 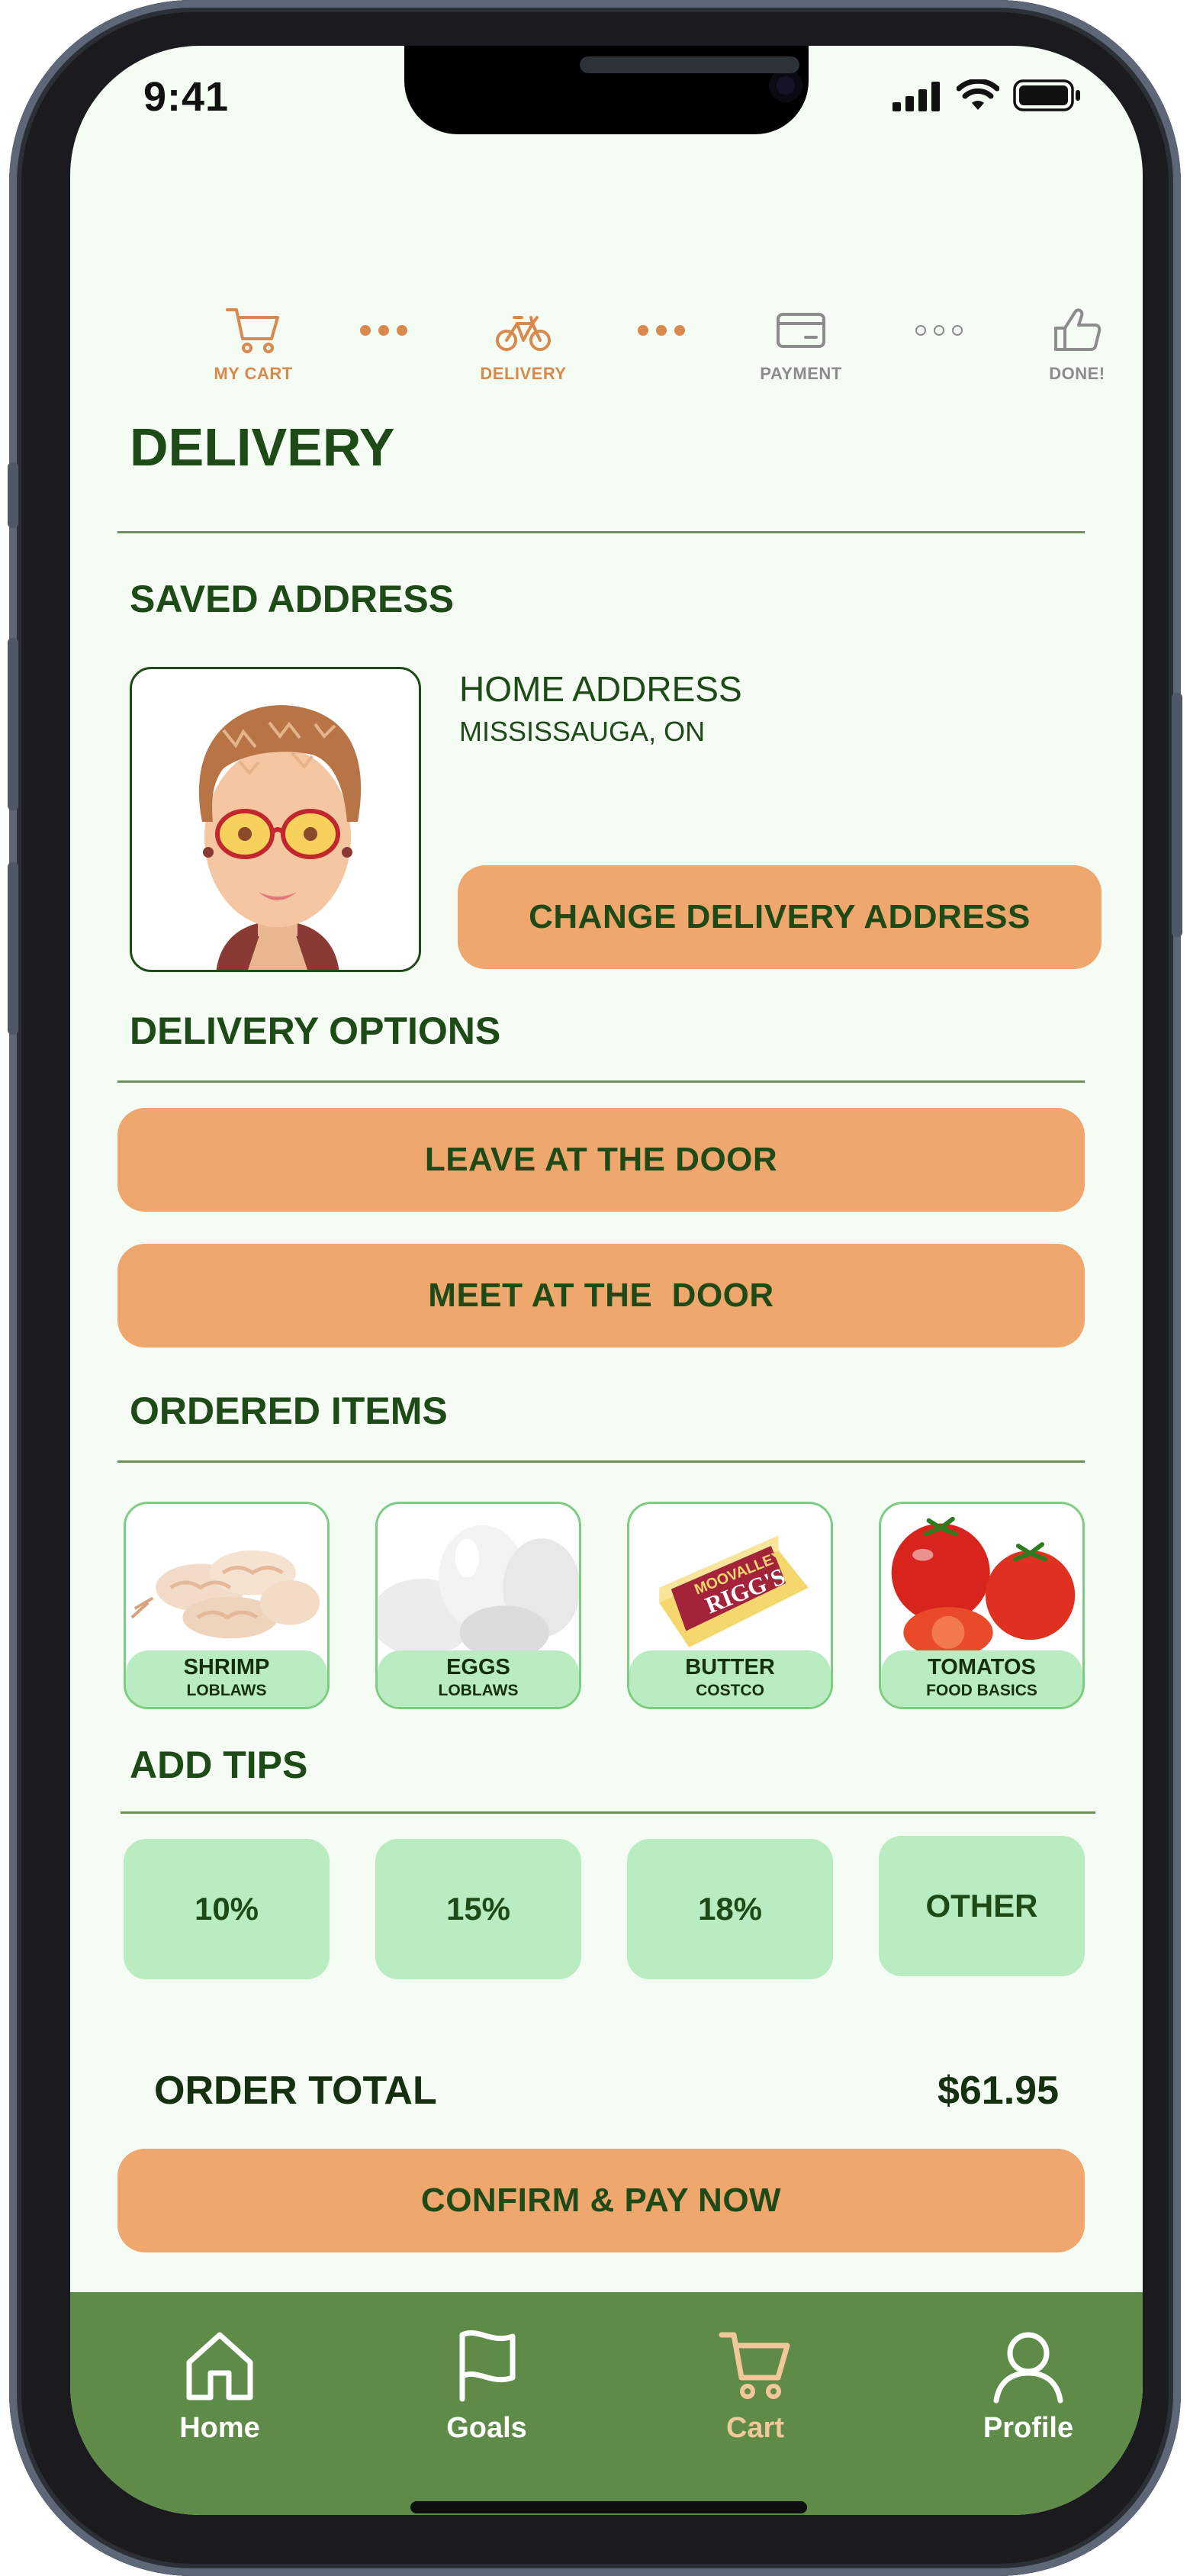 I want to click on checkout-progress: MY CART DELIVERY PAYMENT DONE!, so click(x=622, y=347).